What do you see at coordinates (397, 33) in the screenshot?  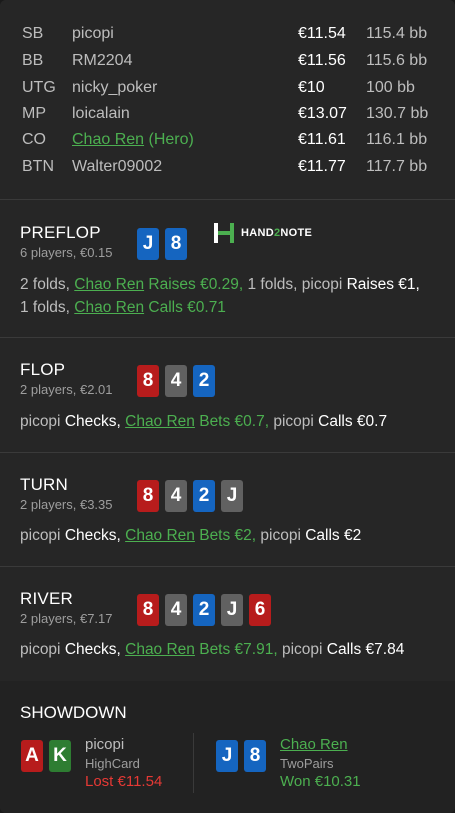 I see `player-stack-bb: 115.4 bb` at bounding box center [397, 33].